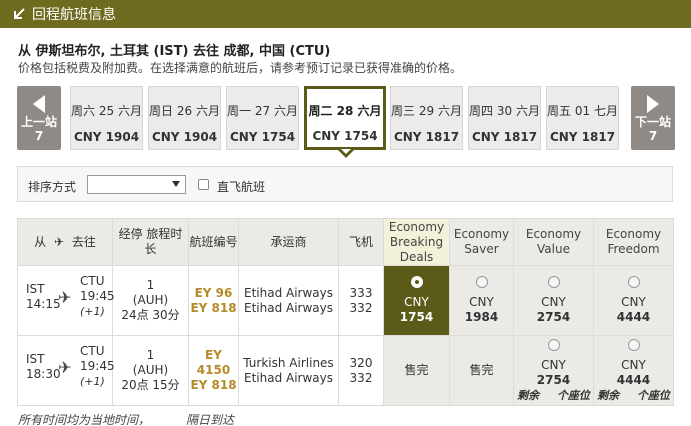  I want to click on plane-icon: ✈, so click(59, 241).